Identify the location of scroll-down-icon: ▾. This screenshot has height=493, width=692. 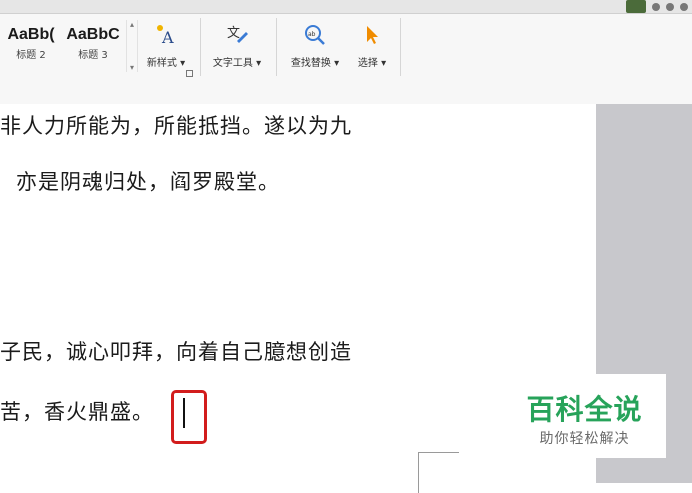
(132, 67).